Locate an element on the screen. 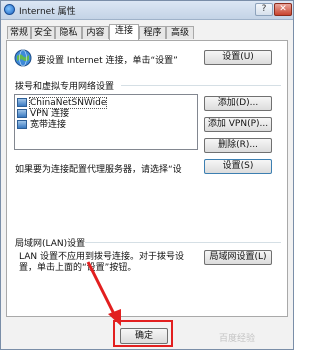  watermark: 百度经验 is located at coordinates (237, 339).